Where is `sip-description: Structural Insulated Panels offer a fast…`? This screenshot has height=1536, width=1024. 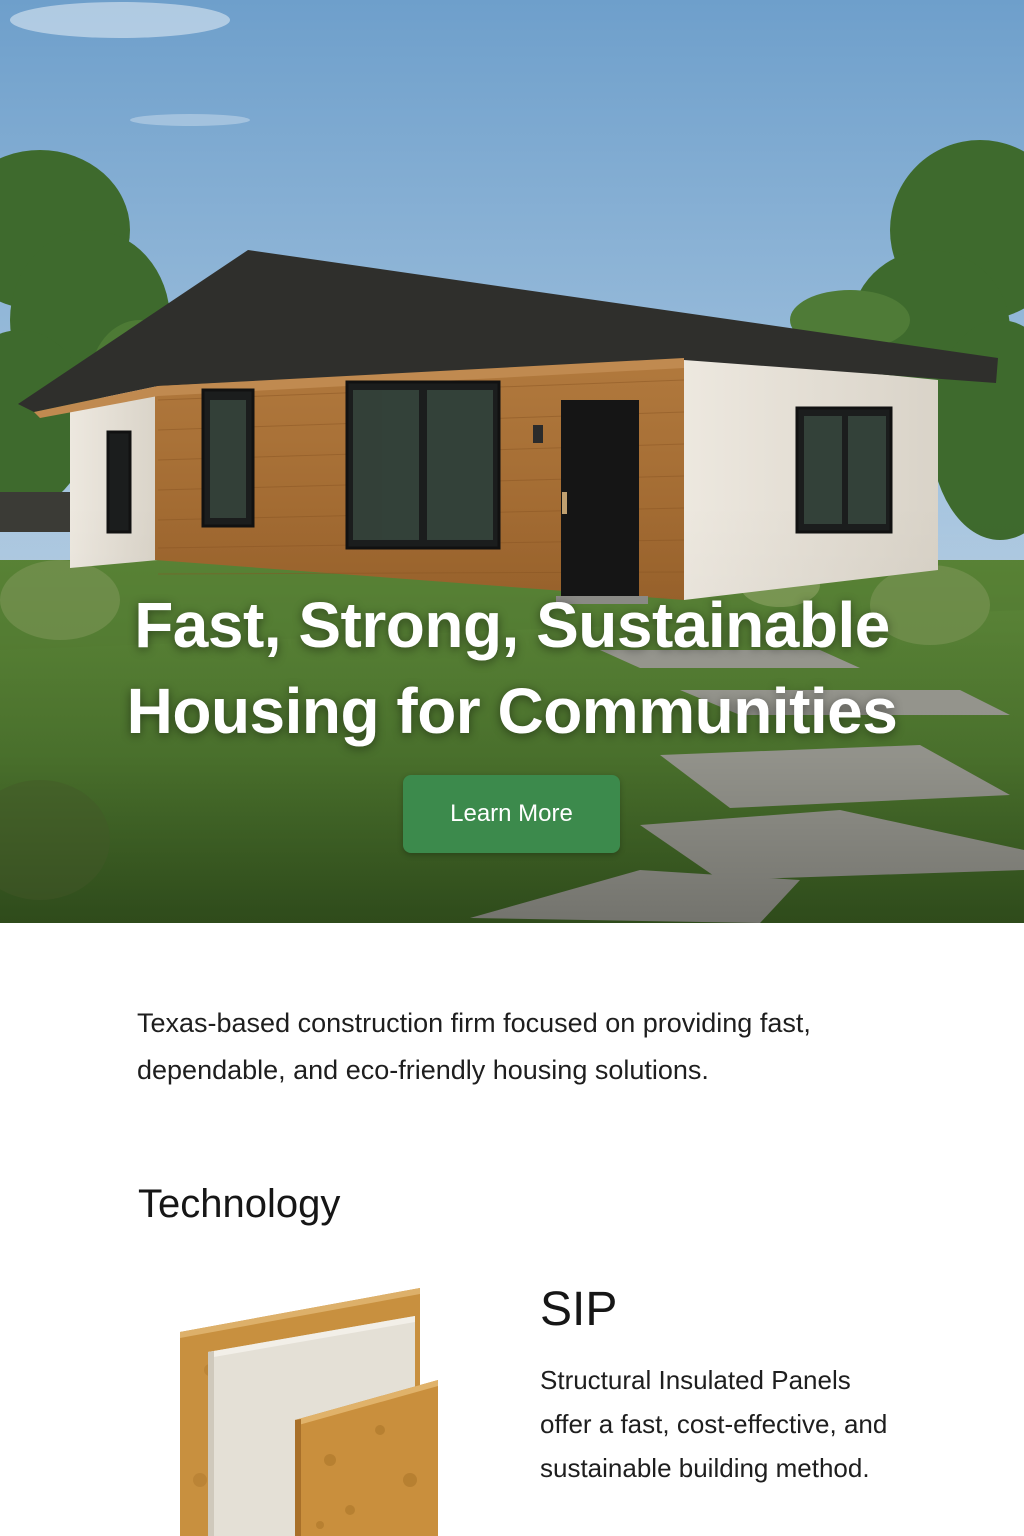 sip-description: Structural Insulated Panels offer a fast… is located at coordinates (714, 1424).